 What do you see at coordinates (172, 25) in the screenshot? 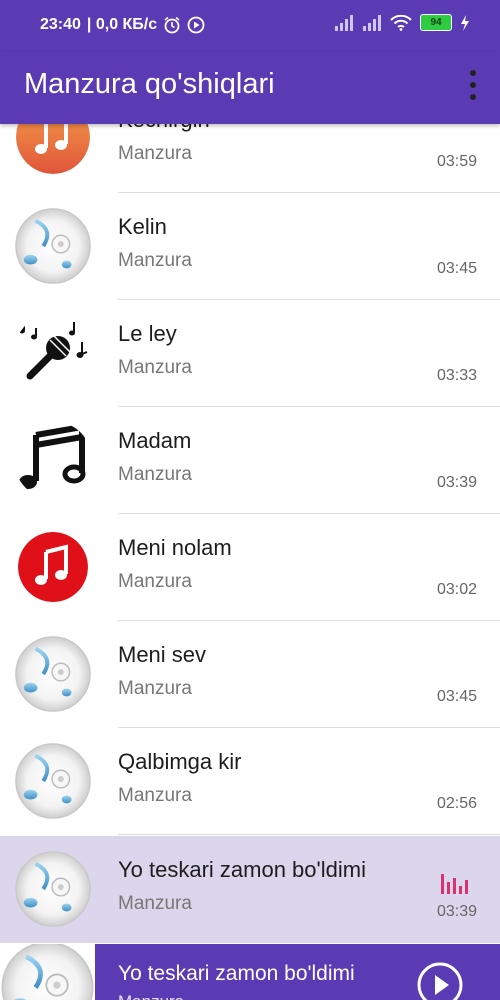
I see `alarm-icon` at bounding box center [172, 25].